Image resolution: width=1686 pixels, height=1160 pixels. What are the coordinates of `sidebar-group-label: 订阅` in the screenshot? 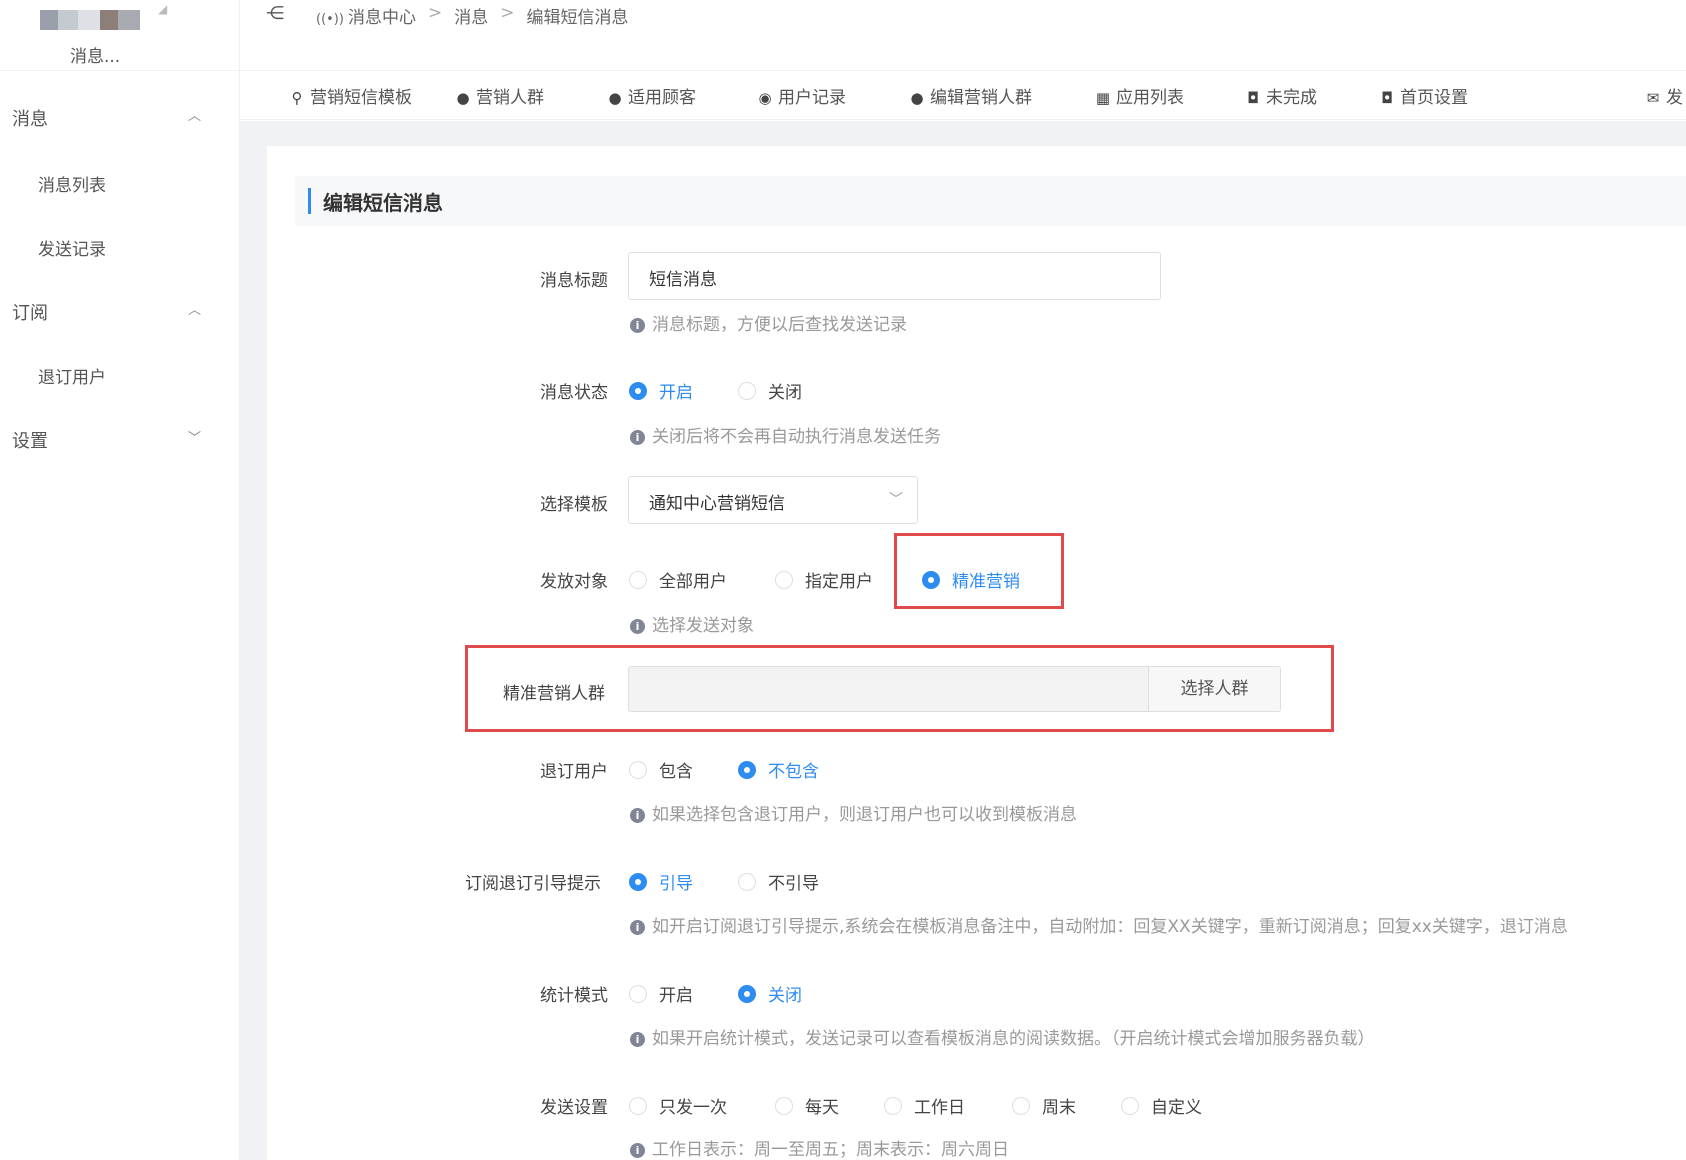 It's located at (30, 313).